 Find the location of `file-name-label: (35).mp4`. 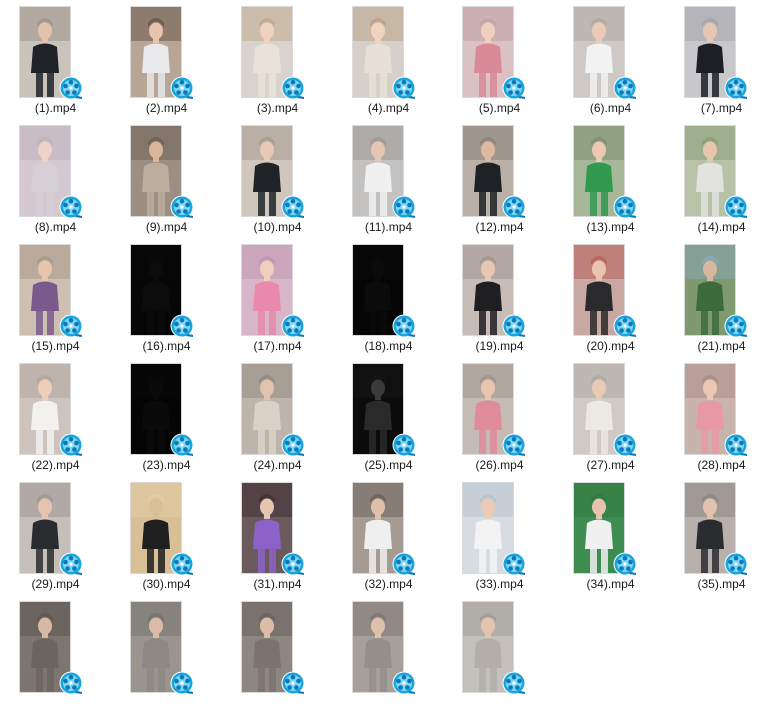

file-name-label: (35).mp4 is located at coordinates (721, 584).